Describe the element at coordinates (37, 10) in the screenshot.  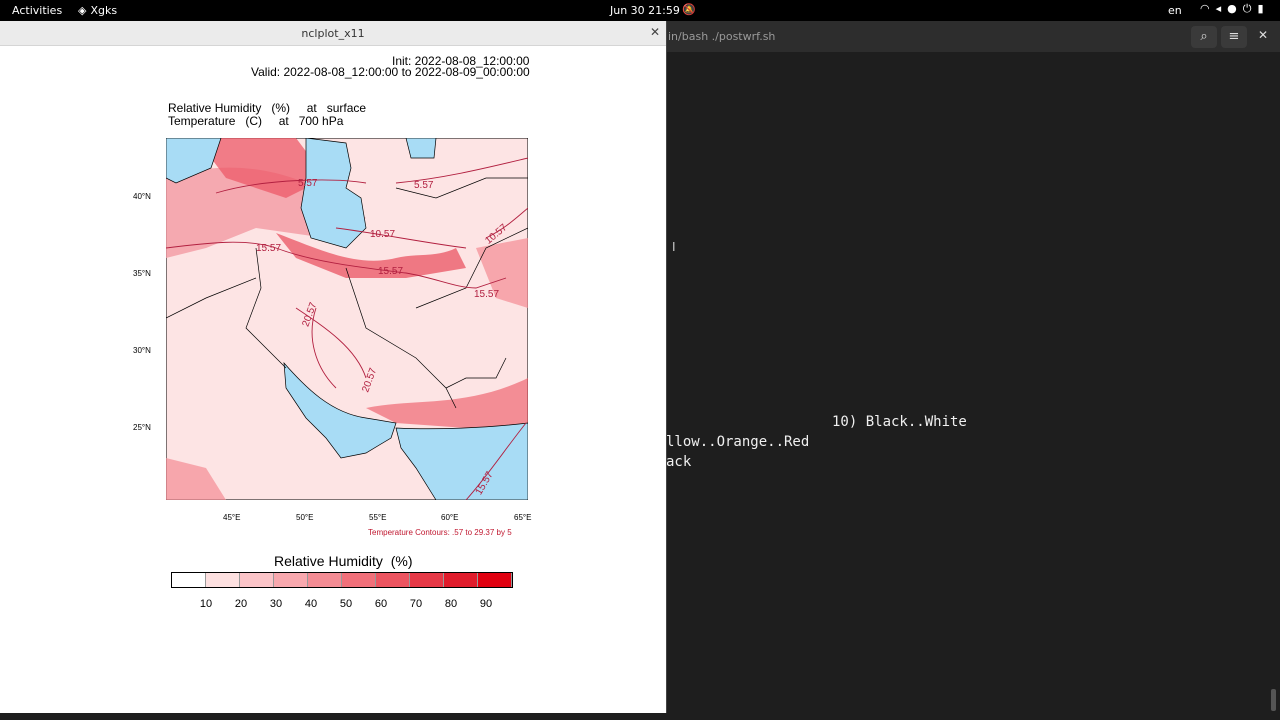
I see `activities-button: Activities` at that location.